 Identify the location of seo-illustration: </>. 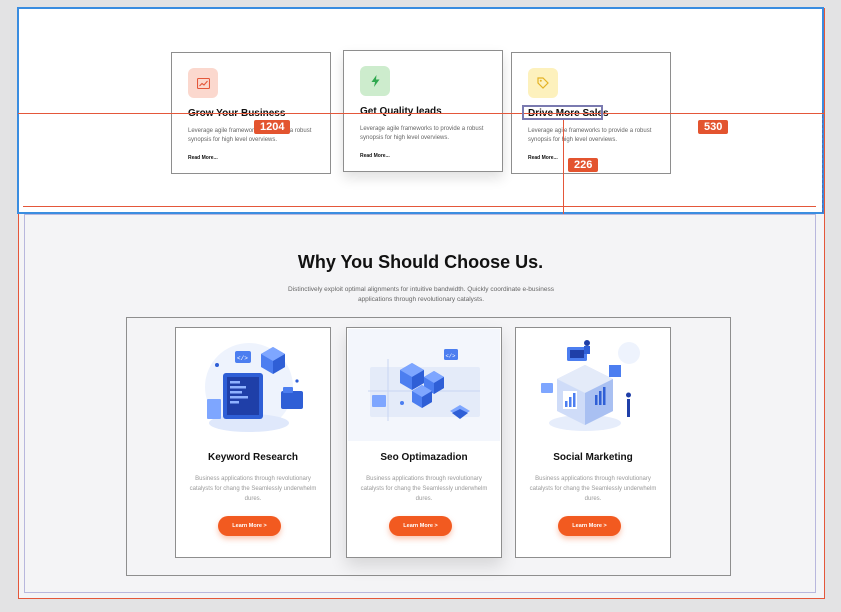
(424, 385).